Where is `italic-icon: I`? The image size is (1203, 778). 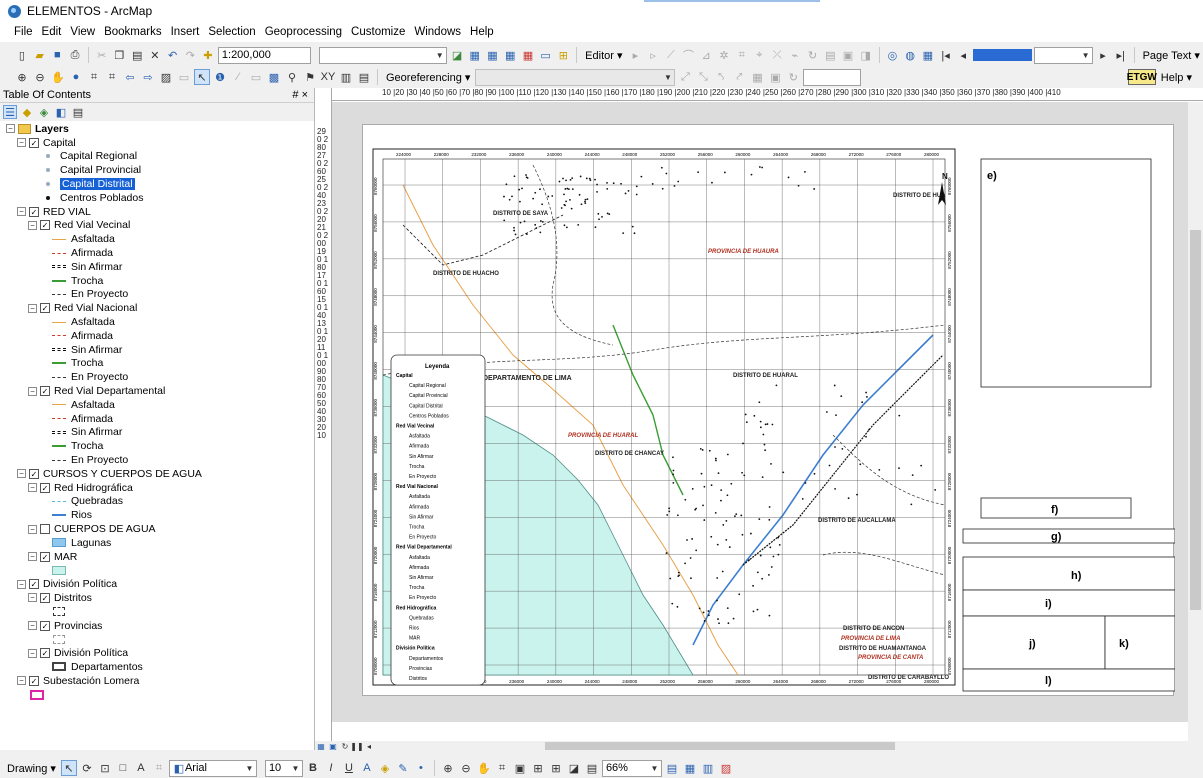
italic-icon: I is located at coordinates (331, 768).